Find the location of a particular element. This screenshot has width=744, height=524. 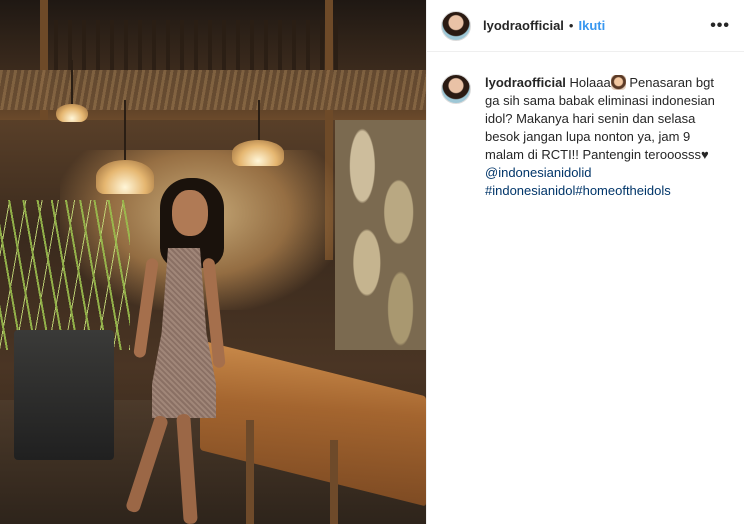

post-header: lyodraofficial • Ikuti ••• is located at coordinates (585, 26).